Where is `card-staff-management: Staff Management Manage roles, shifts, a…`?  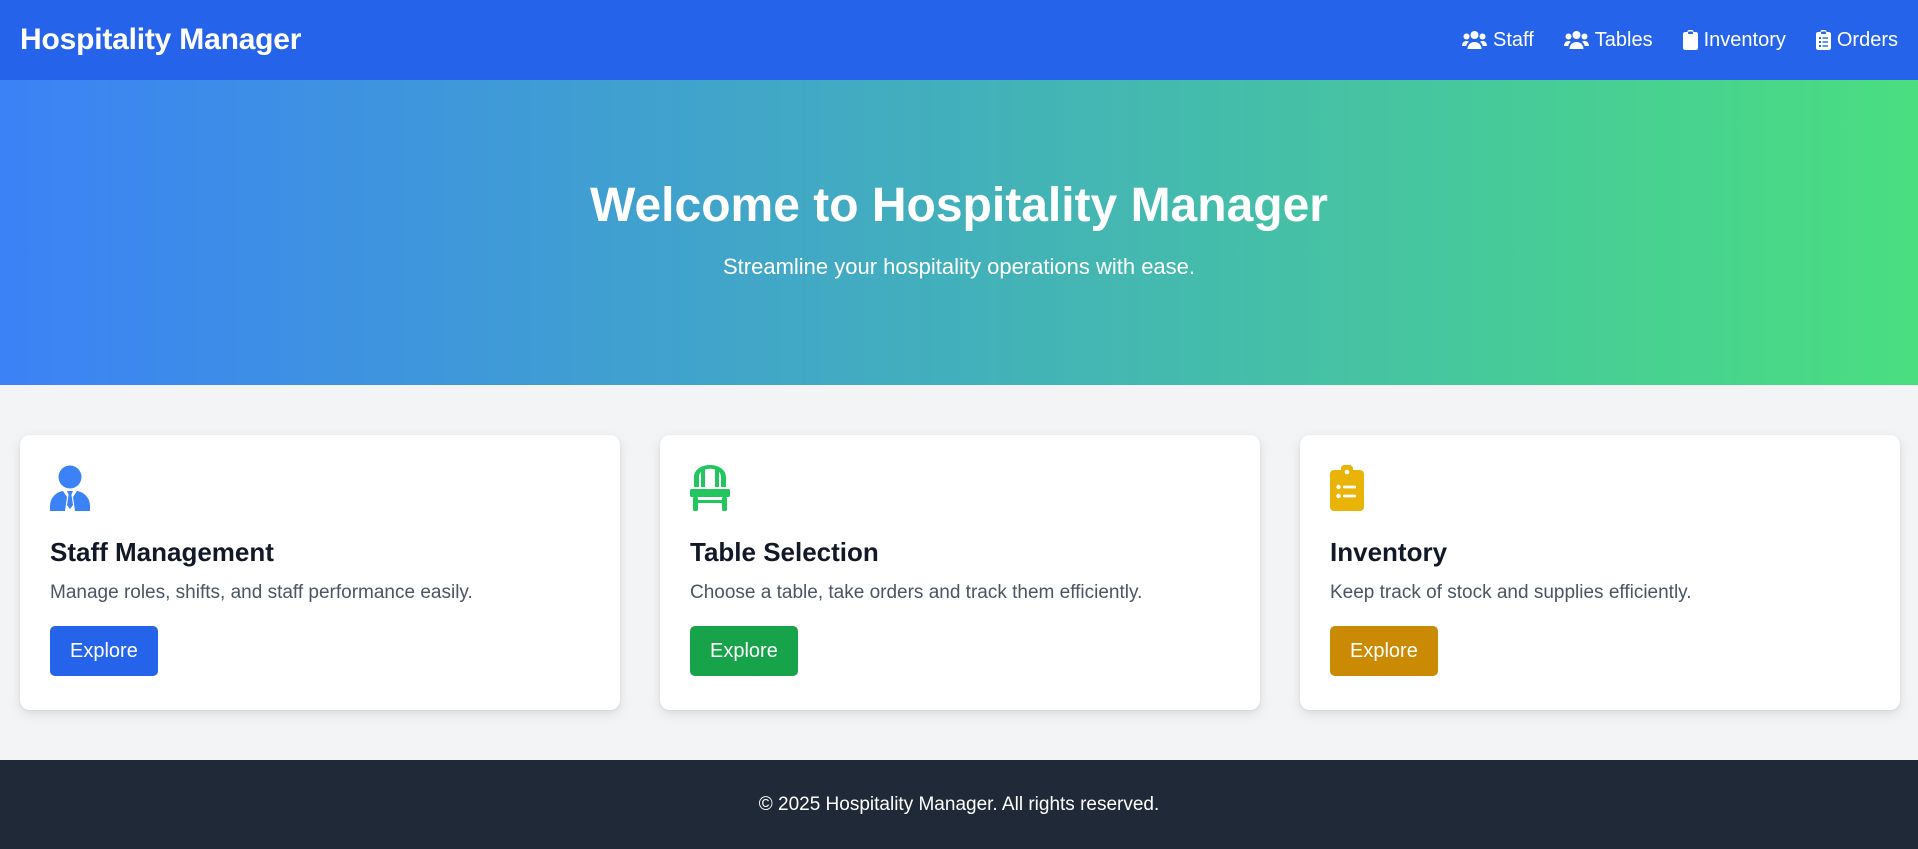 card-staff-management: Staff Management Manage roles, shifts, a… is located at coordinates (320, 572).